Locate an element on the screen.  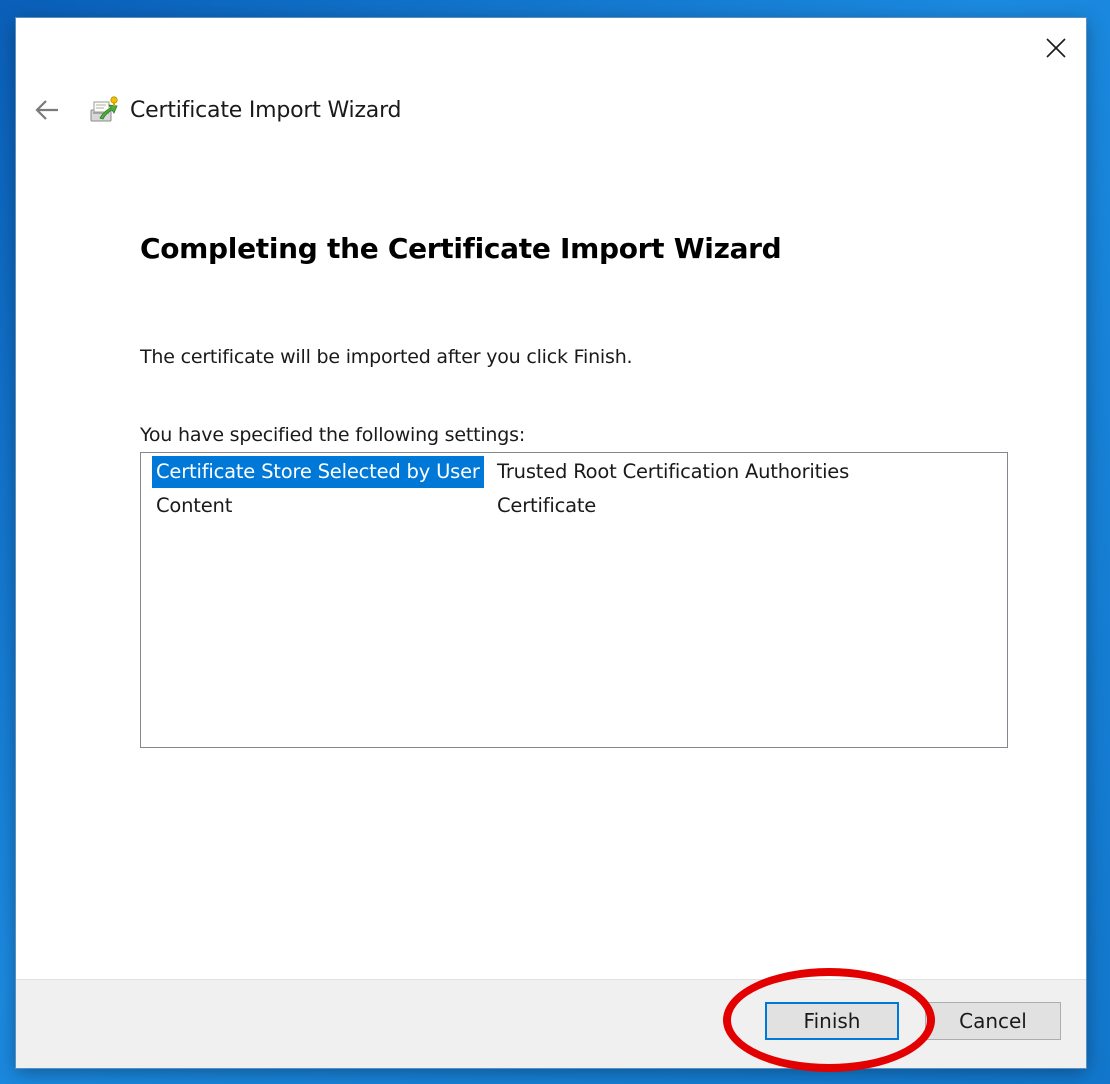
settings-row-content: Content Certificate is located at coordinates (574, 504).